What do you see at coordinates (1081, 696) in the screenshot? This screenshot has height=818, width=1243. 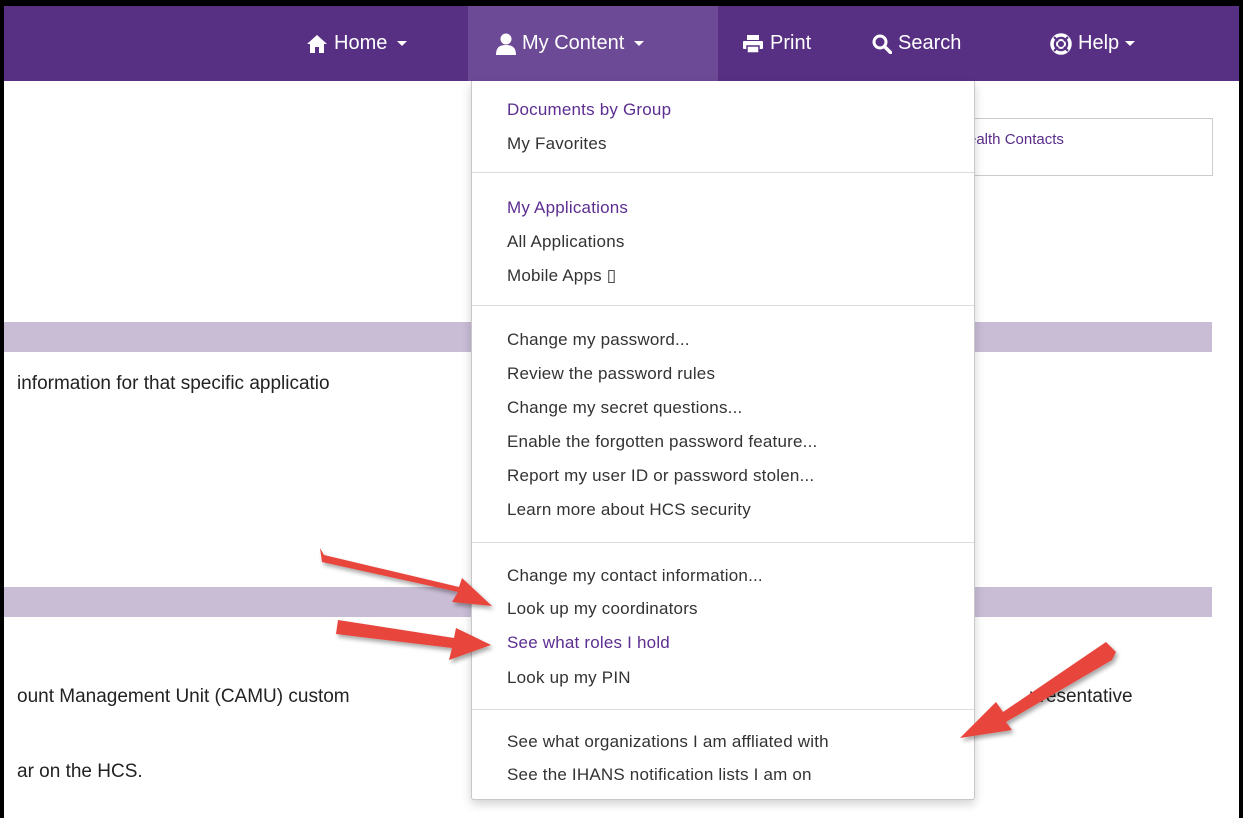 I see `body-text-line-2-right: presentative` at bounding box center [1081, 696].